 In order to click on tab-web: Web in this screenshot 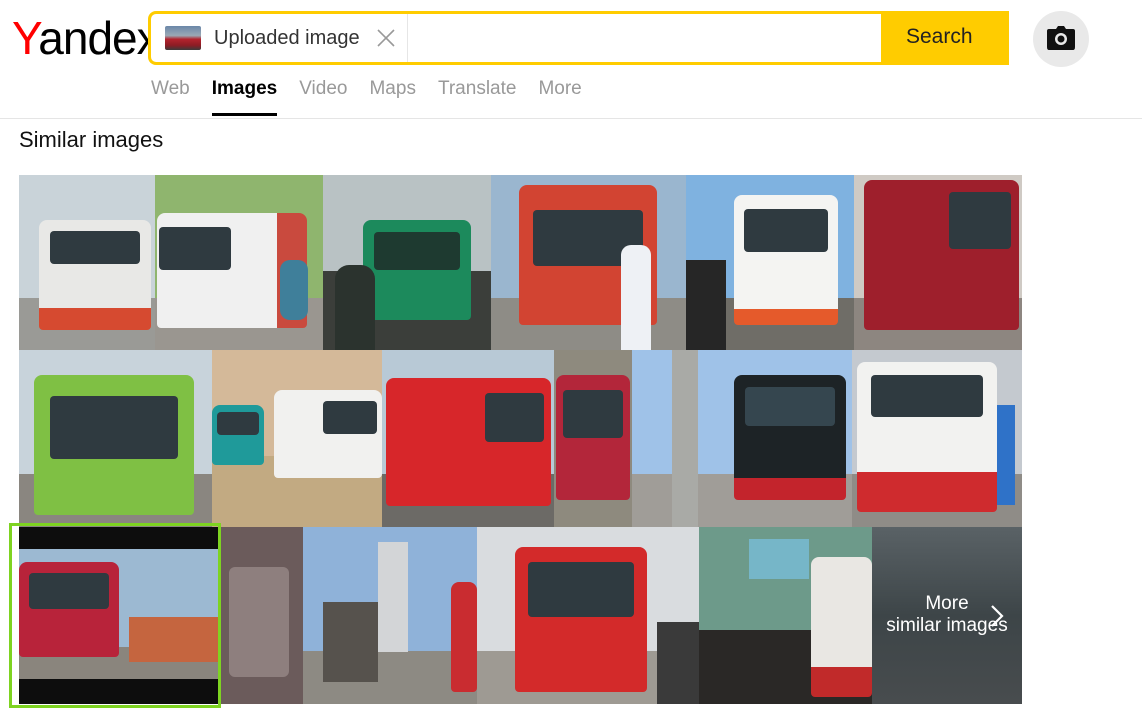, I will do `click(170, 98)`.